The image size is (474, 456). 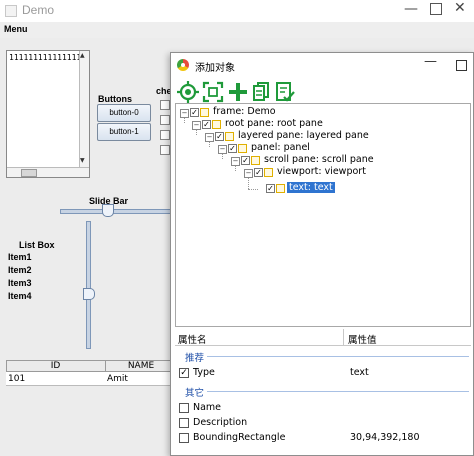 I want to click on locate-icon, so click(x=188, y=92).